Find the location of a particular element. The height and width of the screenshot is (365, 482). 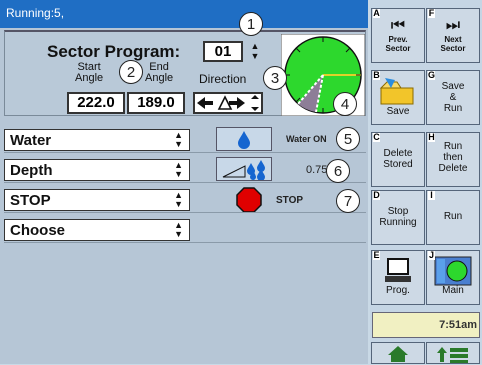

save-button: B Save is located at coordinates (398, 97).